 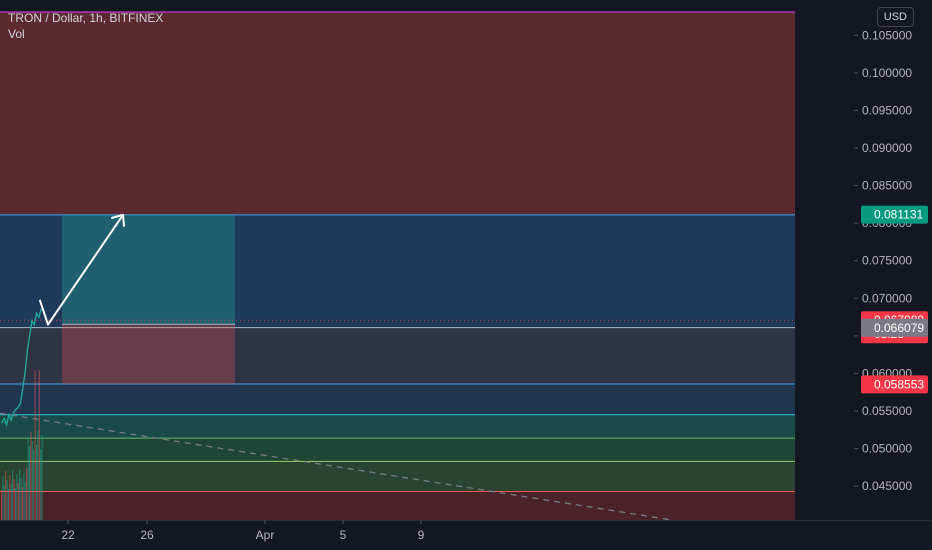 What do you see at coordinates (68, 535) in the screenshot?
I see `x-tick-label: 22` at bounding box center [68, 535].